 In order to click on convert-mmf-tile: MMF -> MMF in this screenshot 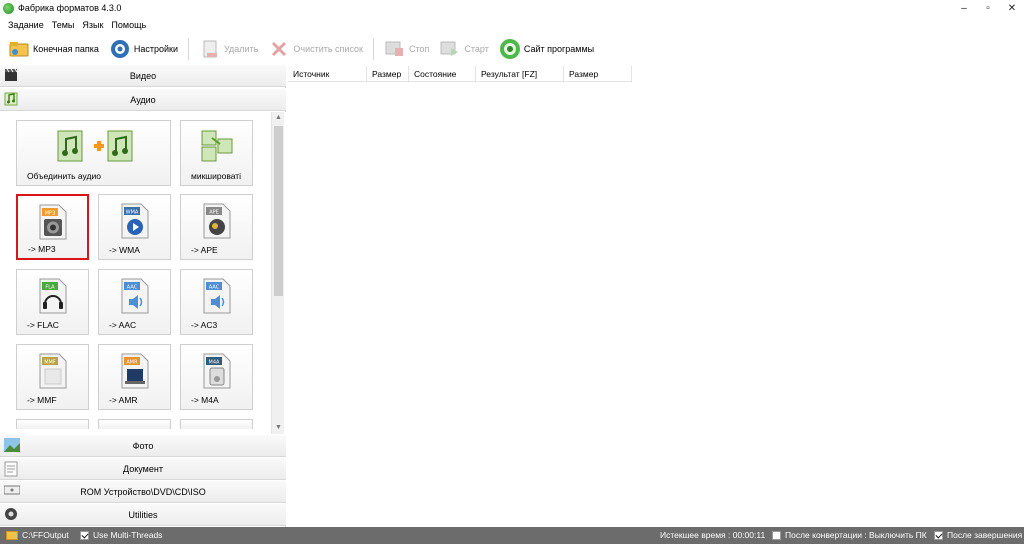, I will do `click(52, 377)`.